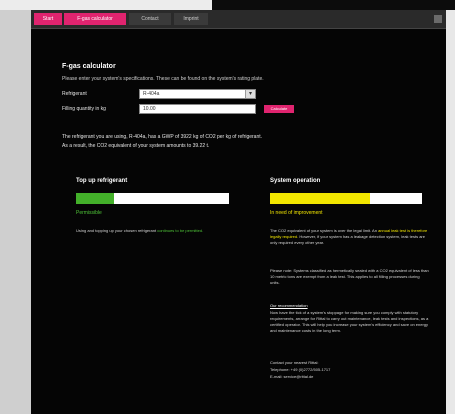 The image size is (455, 414). I want to click on language-icon, so click(438, 19).